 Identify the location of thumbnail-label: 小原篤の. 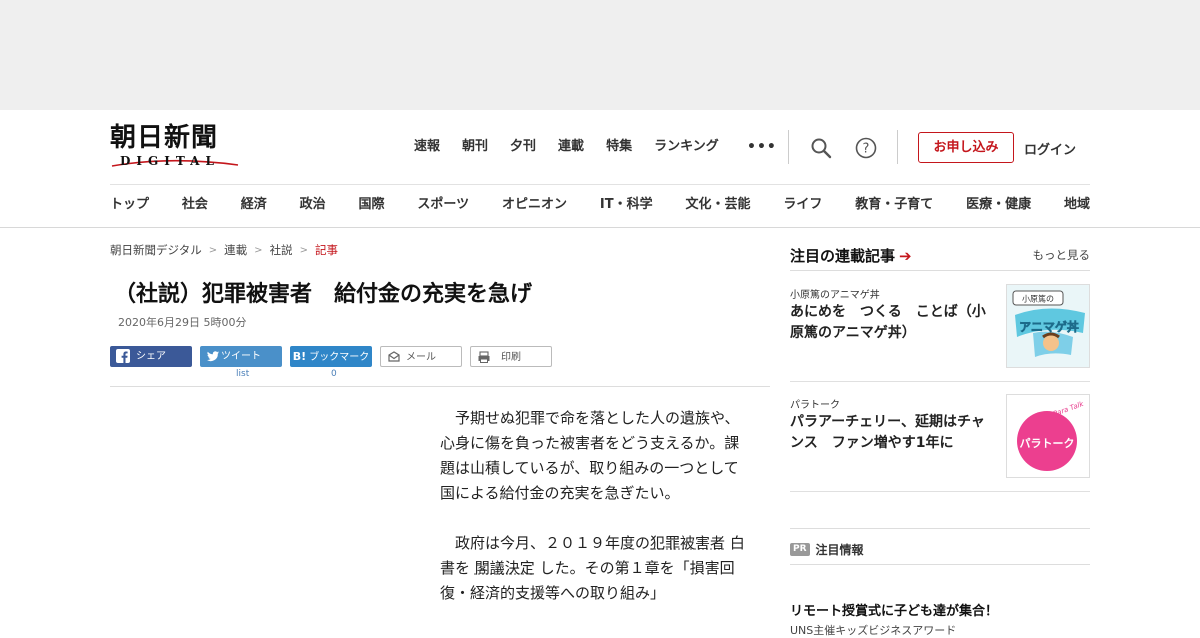
(1038, 299).